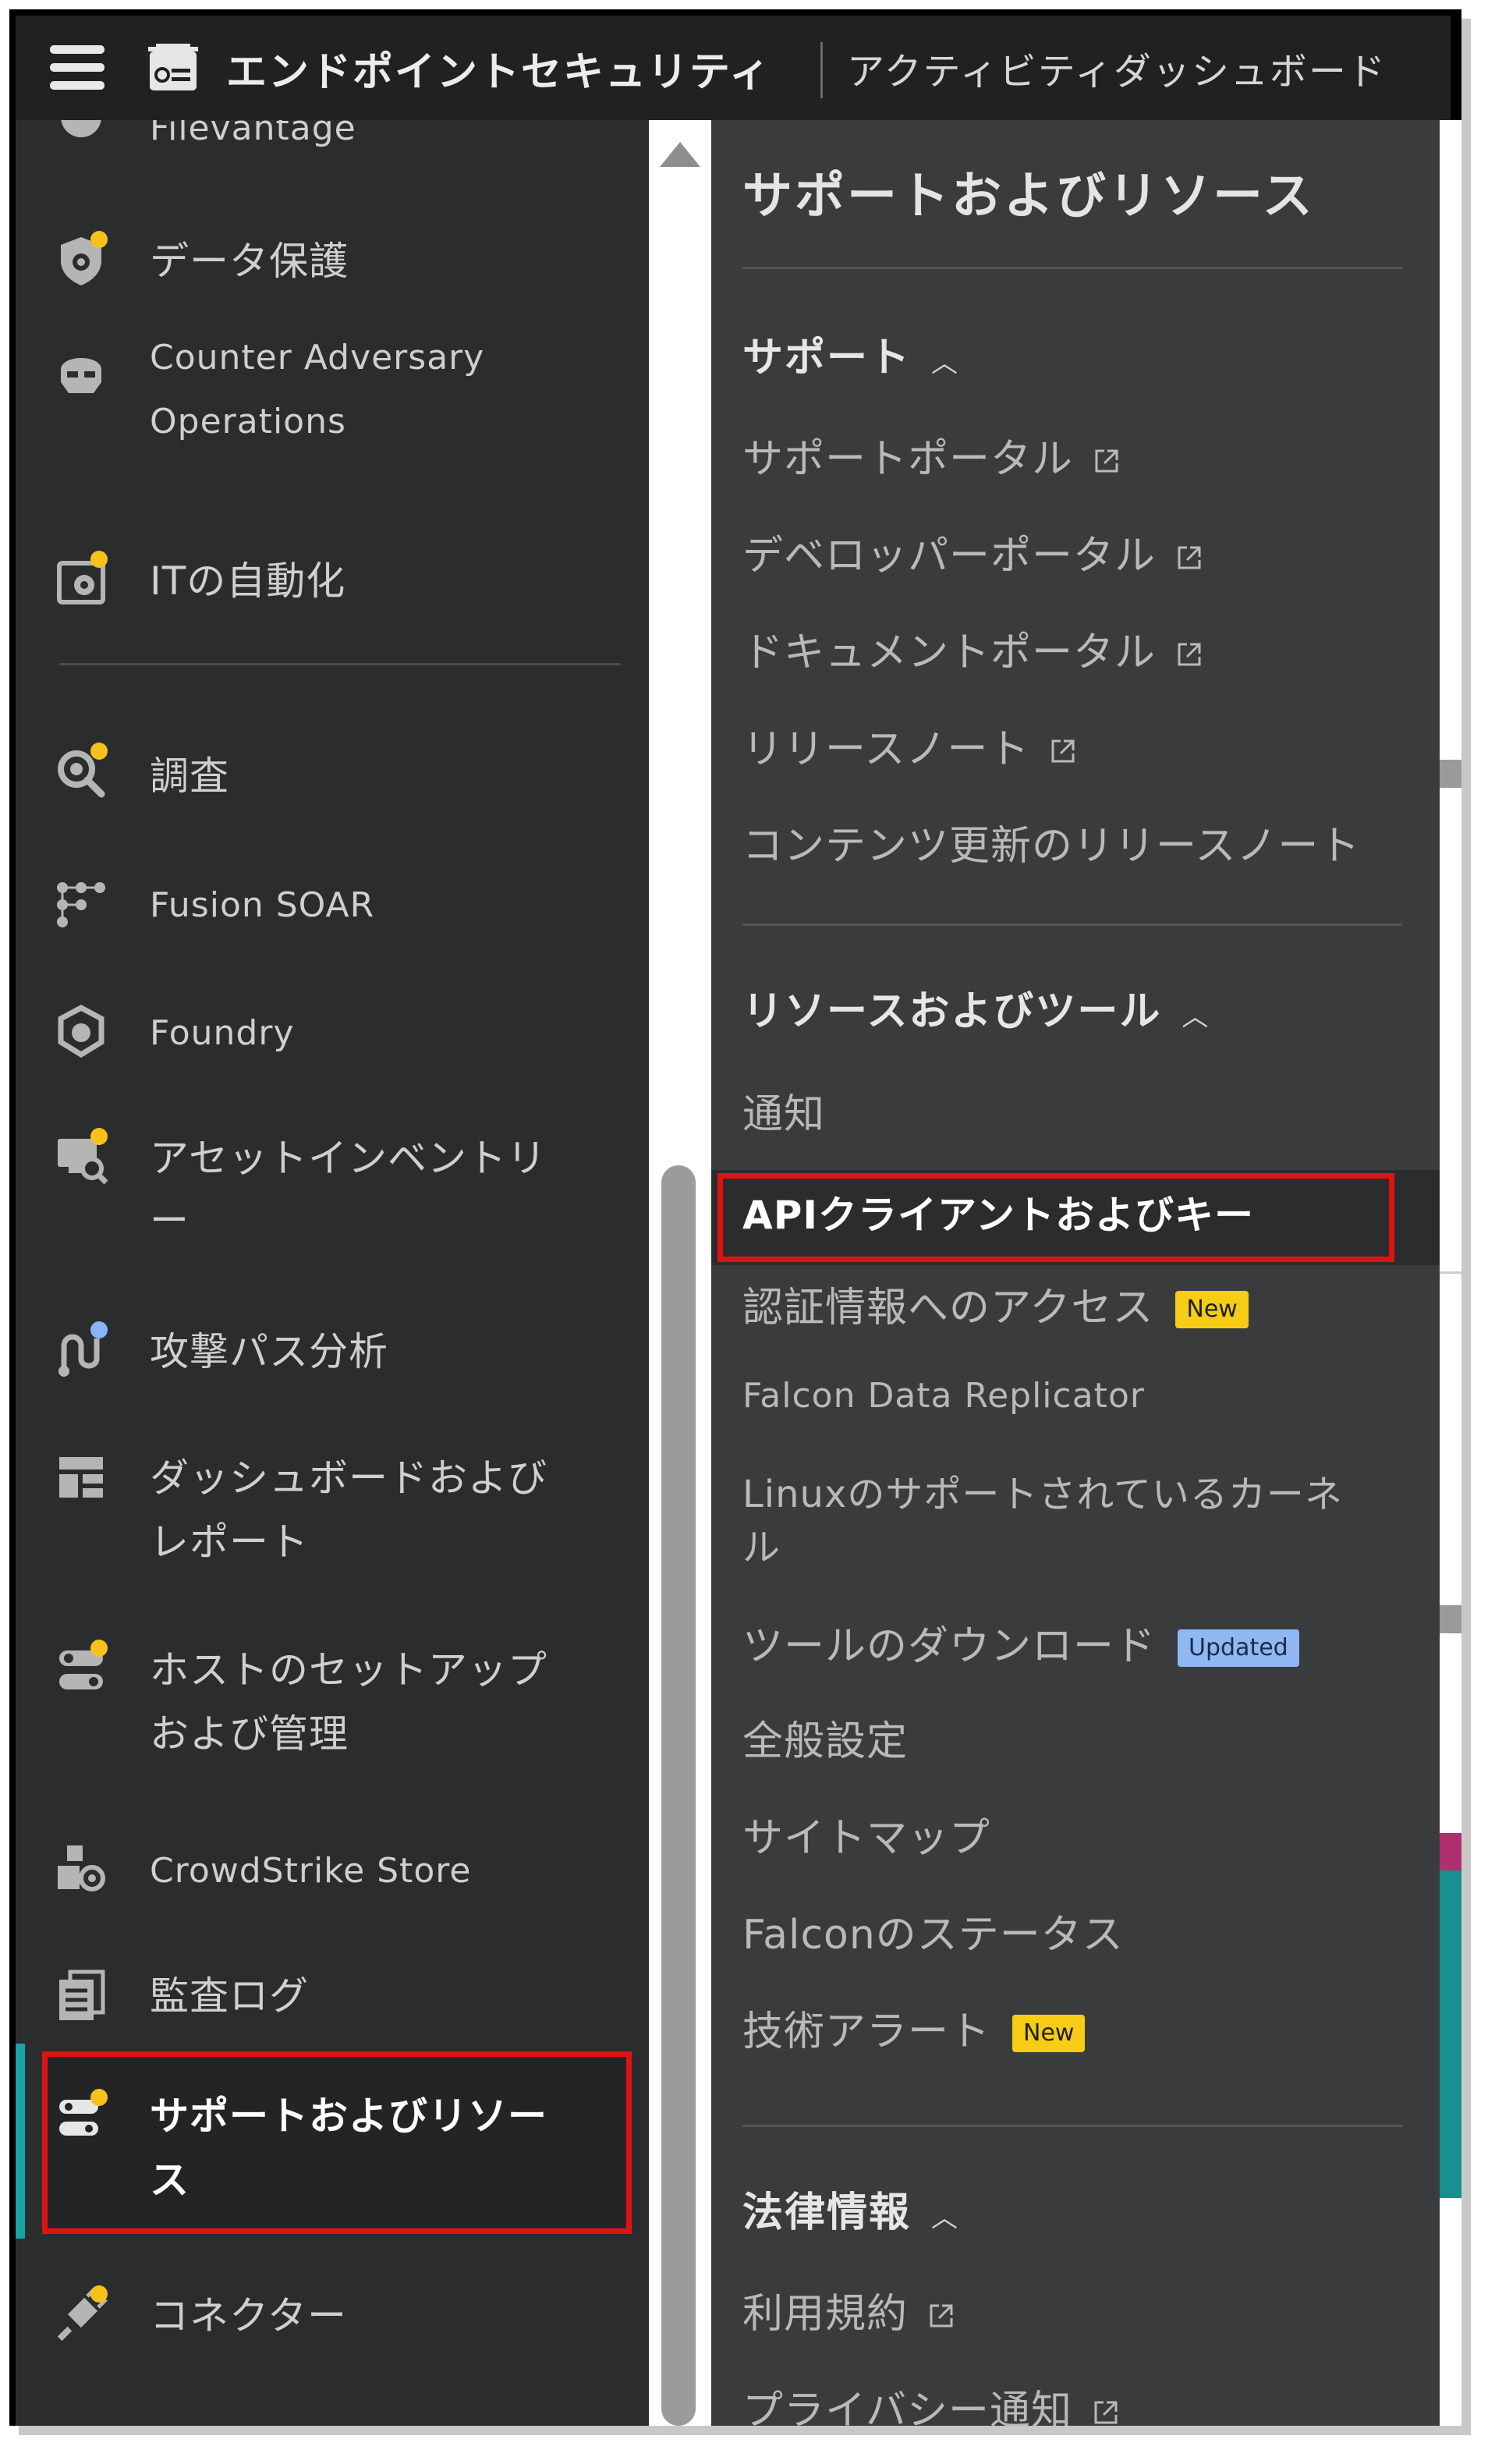  I want to click on dashboard-icon, so click(81, 1477).